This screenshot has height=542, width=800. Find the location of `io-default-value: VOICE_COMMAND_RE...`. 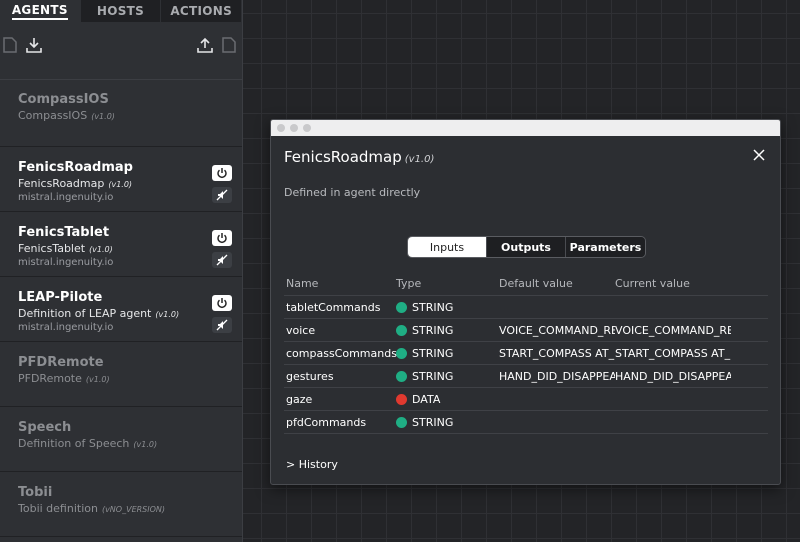

io-default-value: VOICE_COMMAND_RE... is located at coordinates (557, 330).